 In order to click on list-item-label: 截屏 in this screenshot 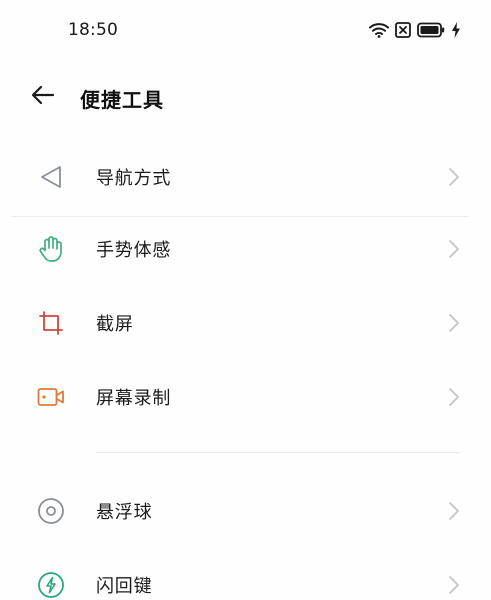, I will do `click(115, 324)`.